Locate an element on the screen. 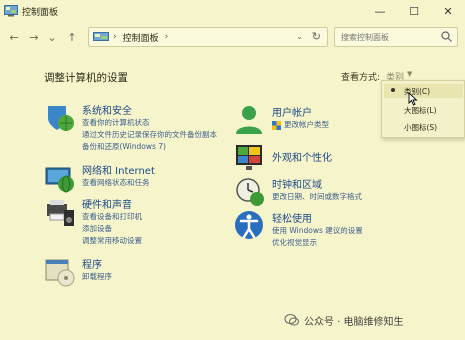 The image size is (465, 340). caret-down-icon: ▼ is located at coordinates (409, 74).